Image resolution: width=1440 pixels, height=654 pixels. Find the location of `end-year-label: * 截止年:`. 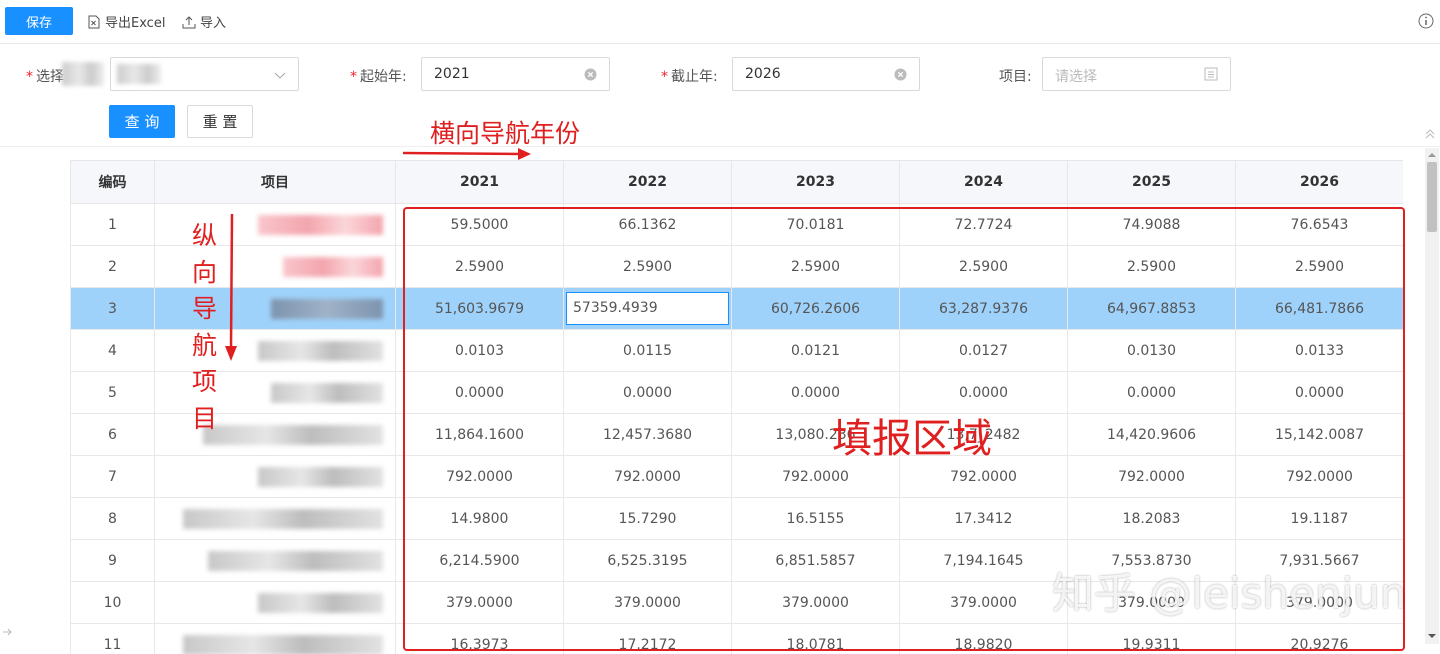

end-year-label: * 截止年: is located at coordinates (689, 77).